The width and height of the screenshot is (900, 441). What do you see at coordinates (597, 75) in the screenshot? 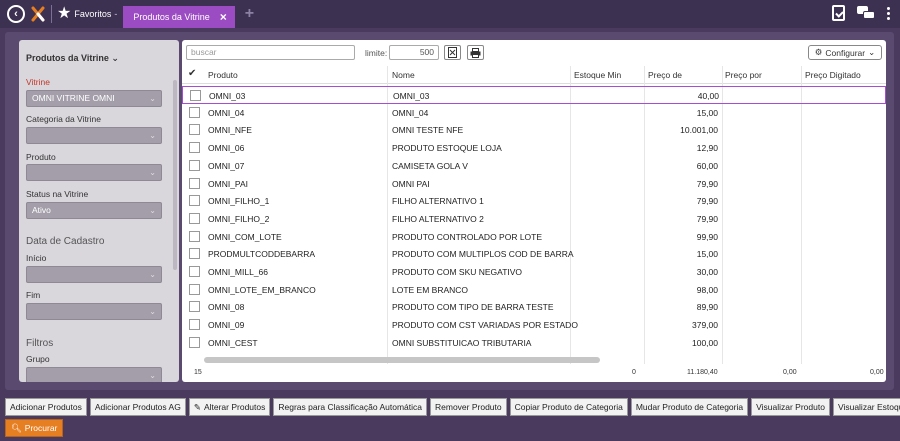
I see `col-estoque-min: Estoque Min` at bounding box center [597, 75].